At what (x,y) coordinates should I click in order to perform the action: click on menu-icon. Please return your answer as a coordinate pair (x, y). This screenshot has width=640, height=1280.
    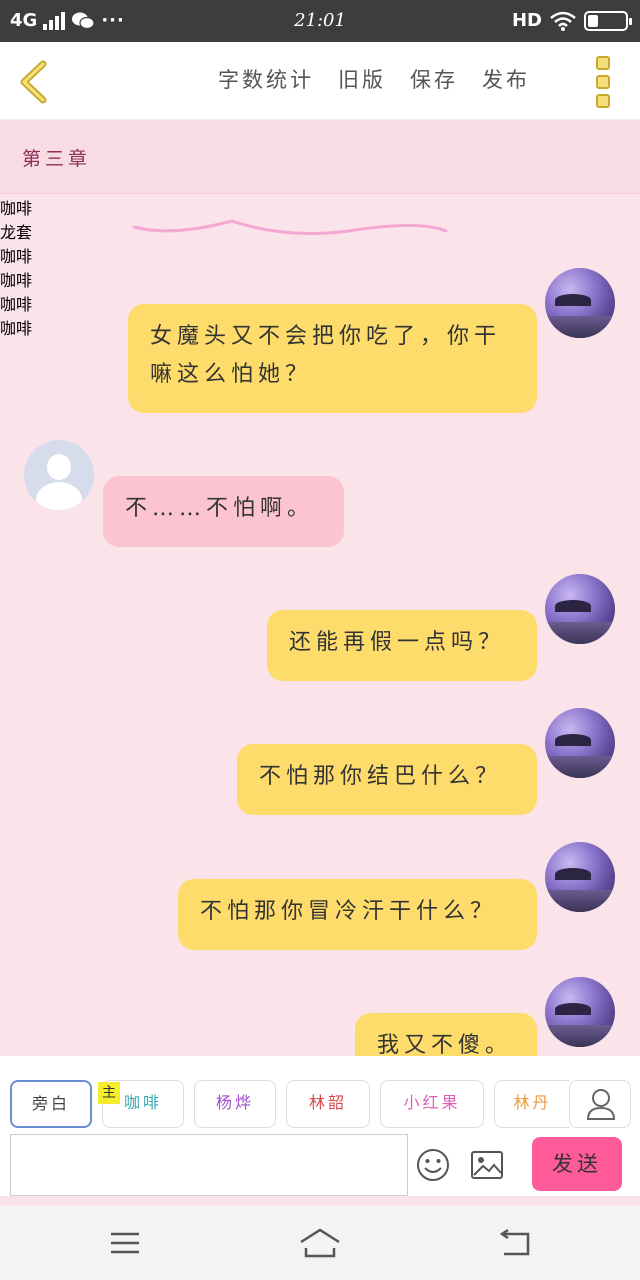
    Looking at the image, I should click on (125, 1243).